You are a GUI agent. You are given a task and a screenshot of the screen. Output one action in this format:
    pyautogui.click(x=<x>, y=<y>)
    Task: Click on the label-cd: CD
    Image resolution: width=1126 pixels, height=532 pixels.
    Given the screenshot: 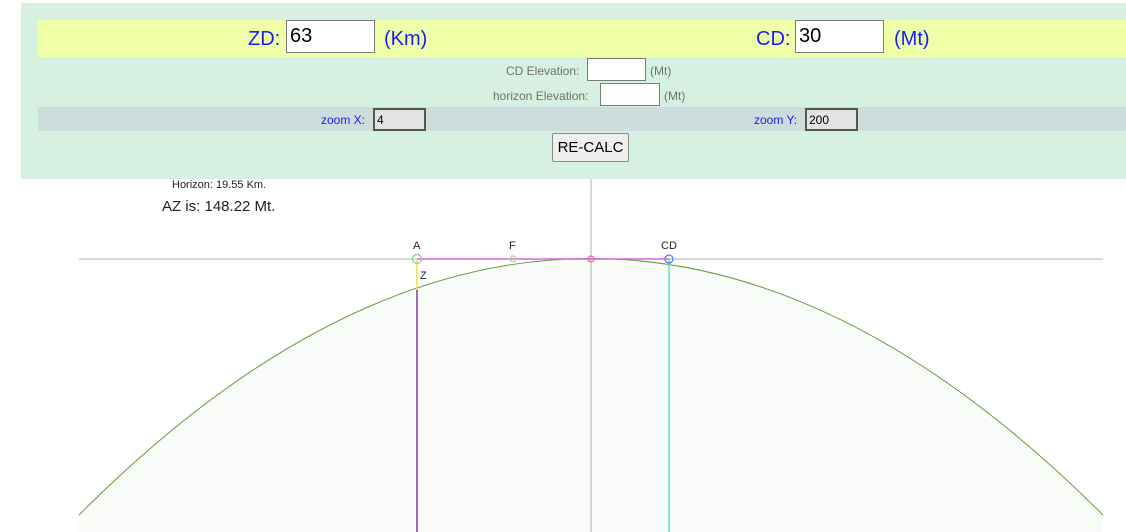 What is the action you would take?
    pyautogui.click(x=669, y=246)
    